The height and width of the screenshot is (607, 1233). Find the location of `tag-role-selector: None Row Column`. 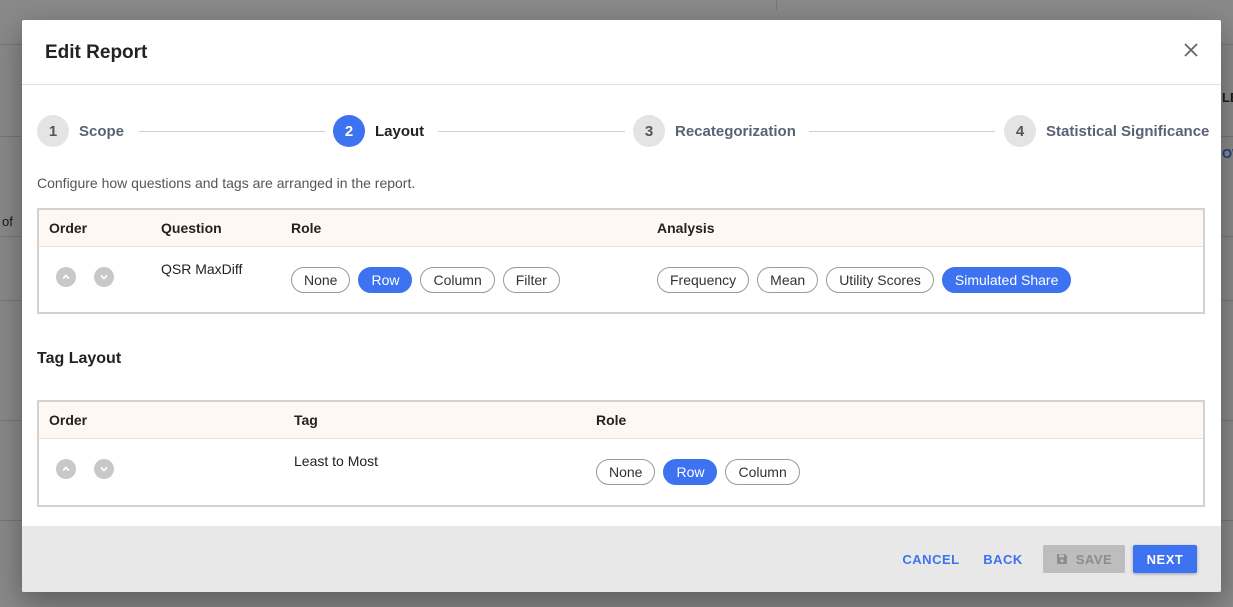

tag-role-selector: None Row Column is located at coordinates (698, 472).